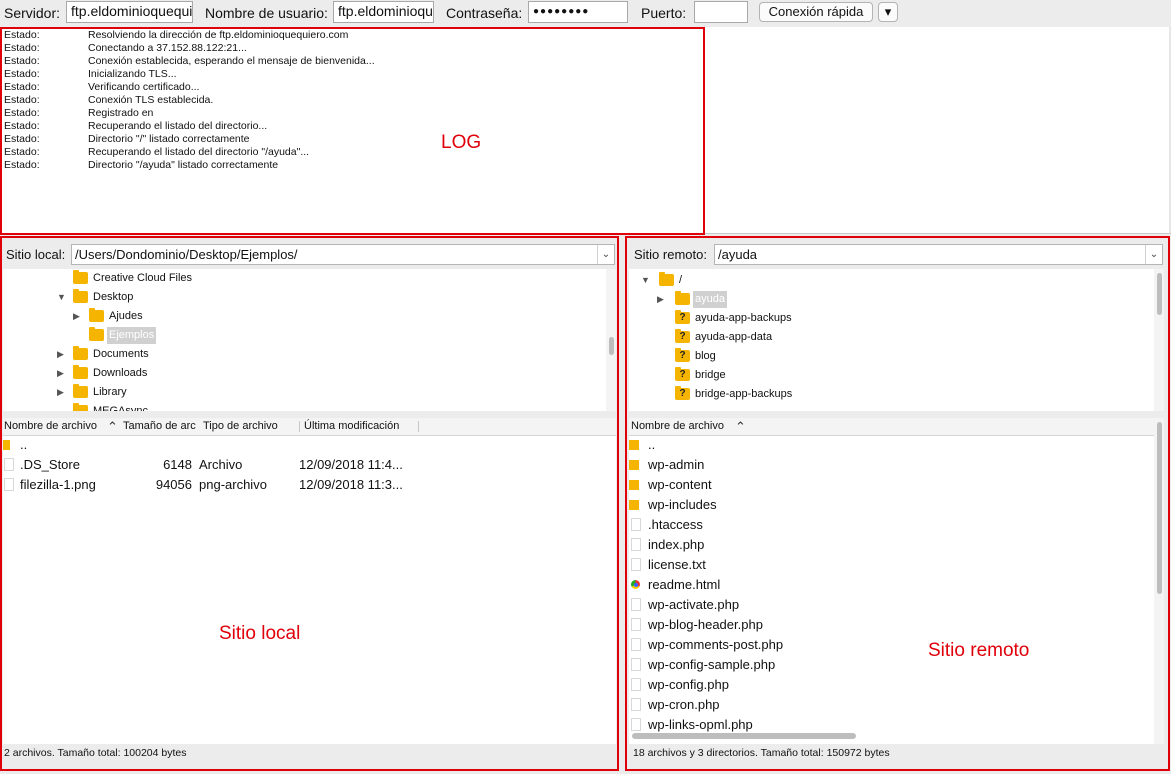  What do you see at coordinates (684, 704) in the screenshot?
I see `file-name: wp-cron.php` at bounding box center [684, 704].